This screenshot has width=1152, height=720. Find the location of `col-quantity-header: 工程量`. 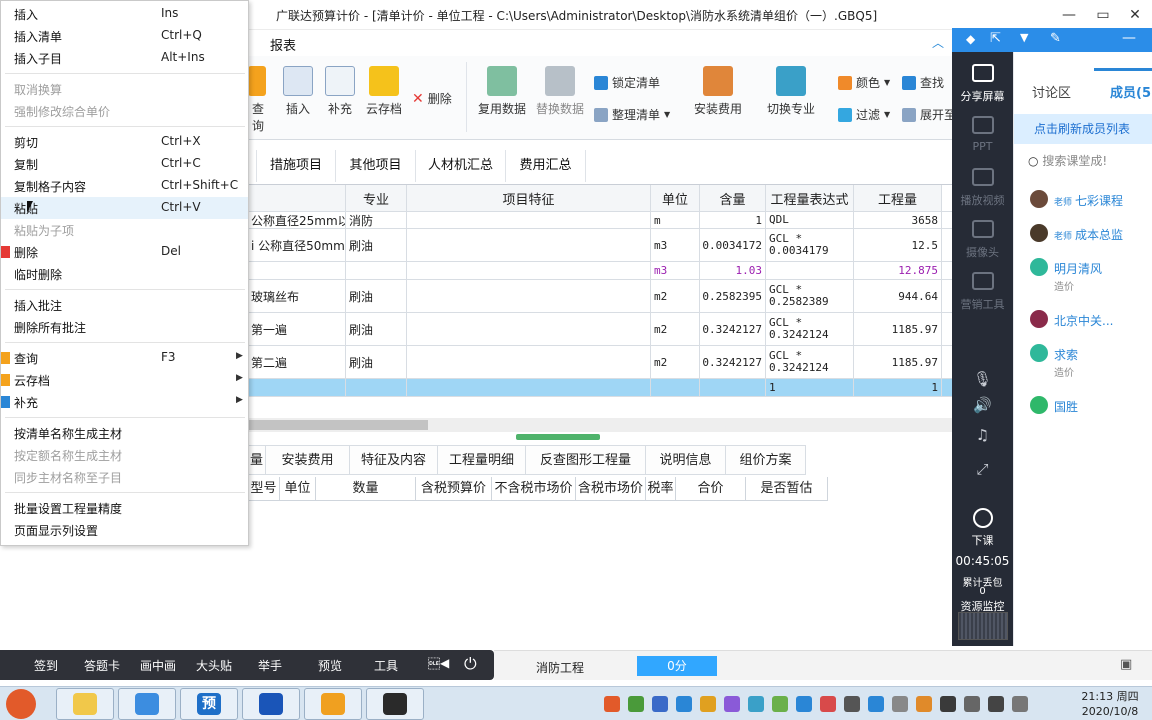

col-quantity-header: 工程量 is located at coordinates (898, 198).